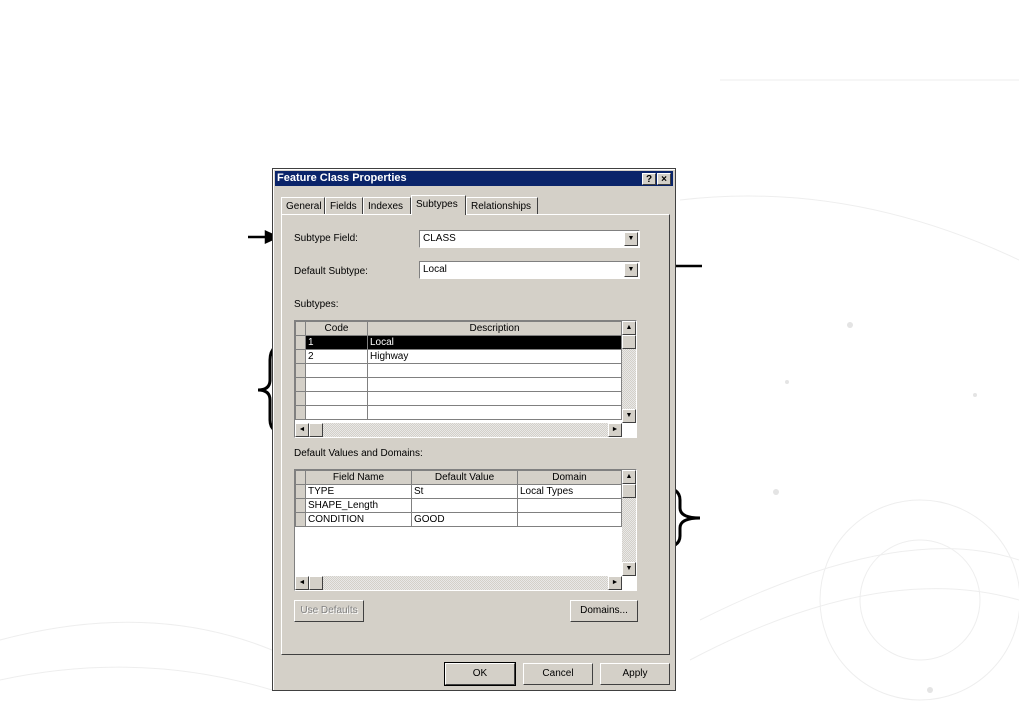 This screenshot has width=1019, height=720. I want to click on subtypes-vertical-scrollbar: ▲ ▼, so click(629, 372).